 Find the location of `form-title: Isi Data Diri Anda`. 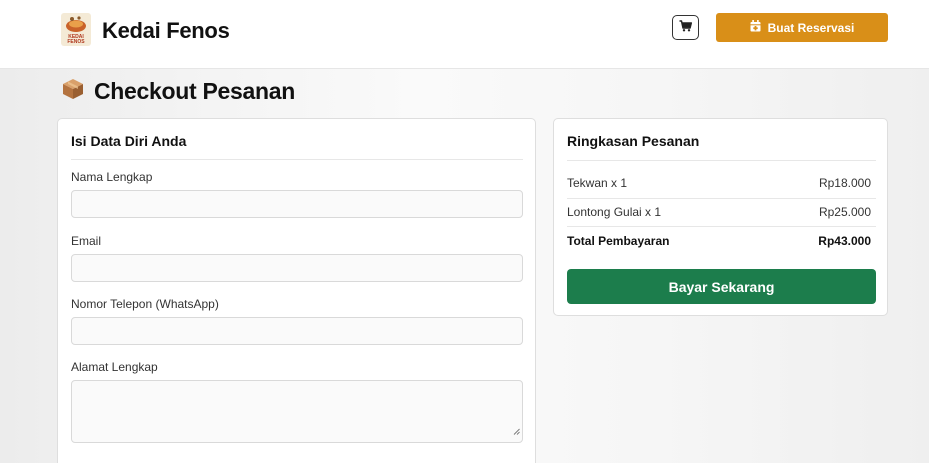

form-title: Isi Data Diri Anda is located at coordinates (129, 141).